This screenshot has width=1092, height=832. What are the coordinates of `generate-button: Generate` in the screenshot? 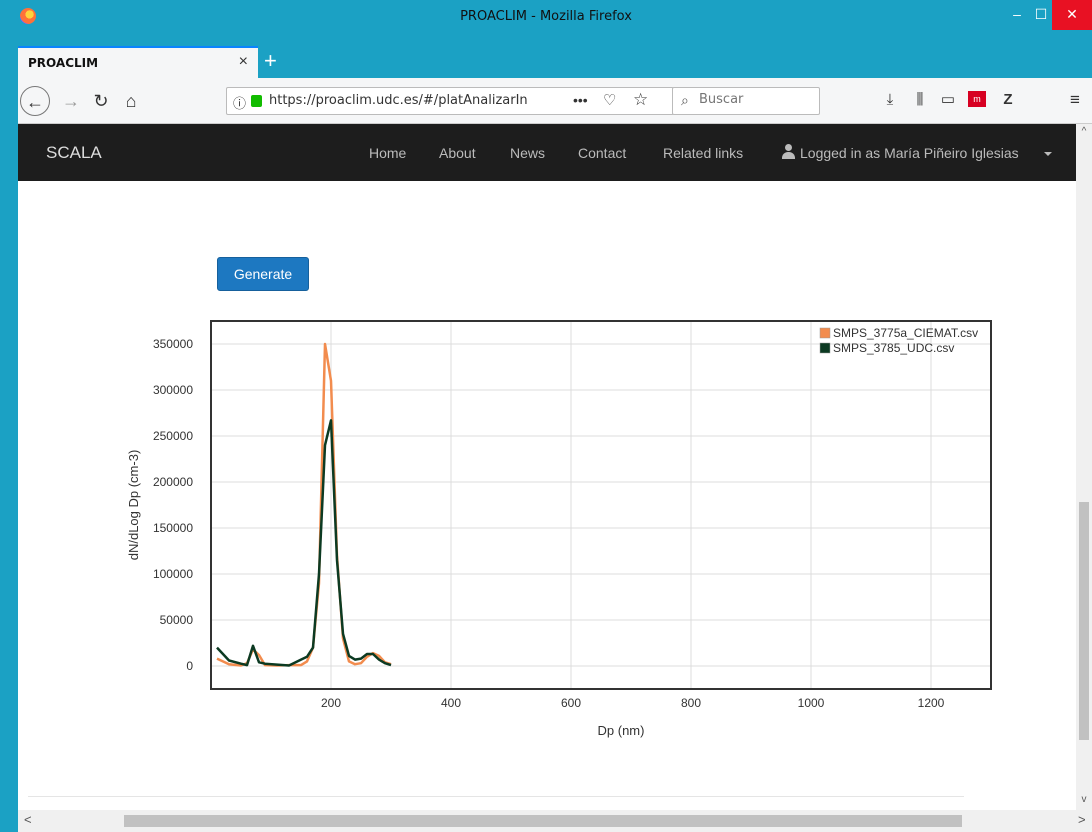 It's located at (263, 274).